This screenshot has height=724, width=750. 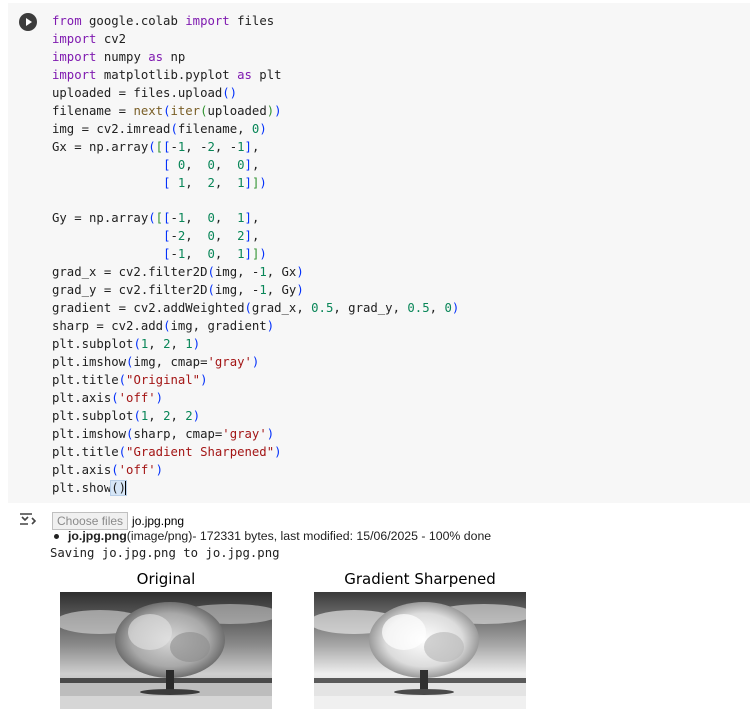 What do you see at coordinates (165, 553) in the screenshot?
I see `saving-message: Saving jo.jpg.png to jo.jpg.png` at bounding box center [165, 553].